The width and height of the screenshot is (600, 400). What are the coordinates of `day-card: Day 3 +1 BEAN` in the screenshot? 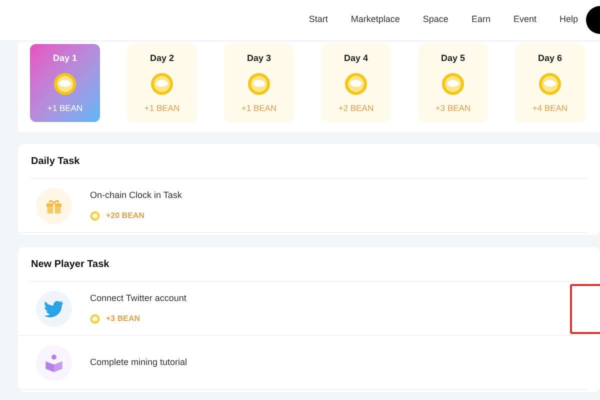 It's located at (259, 83).